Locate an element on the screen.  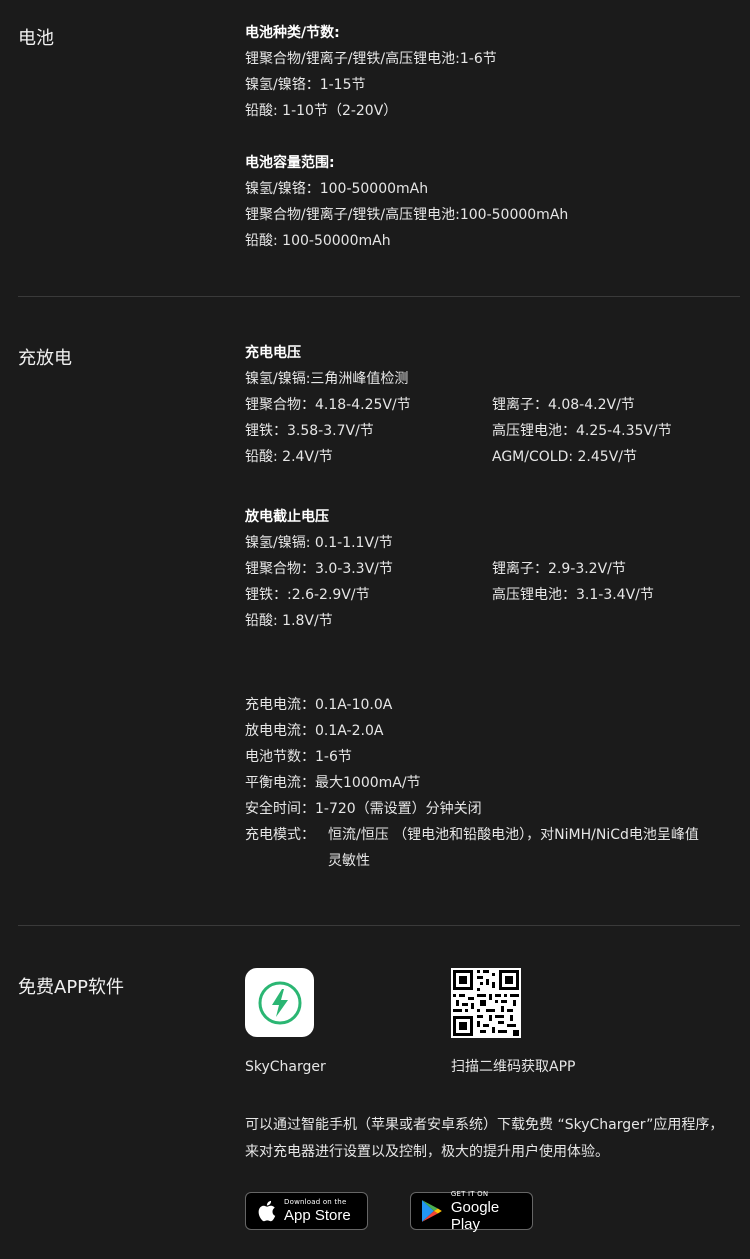
cutoff-voltage-left: 铅酸: 1.8V/节 is located at coordinates (289, 621).